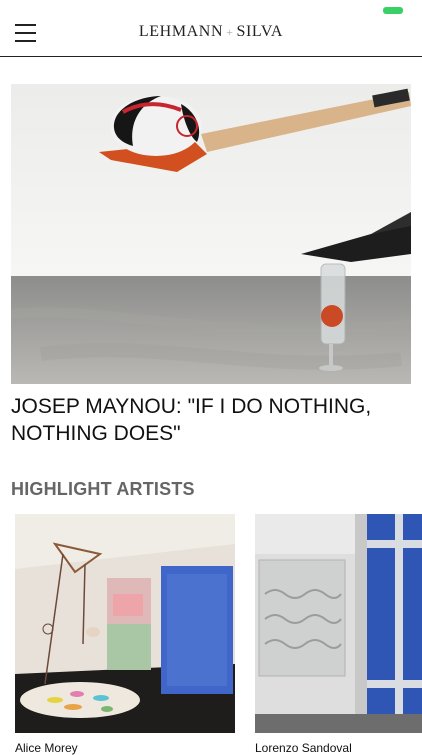  Describe the element at coordinates (338, 623) in the screenshot. I see `artist-image` at that location.